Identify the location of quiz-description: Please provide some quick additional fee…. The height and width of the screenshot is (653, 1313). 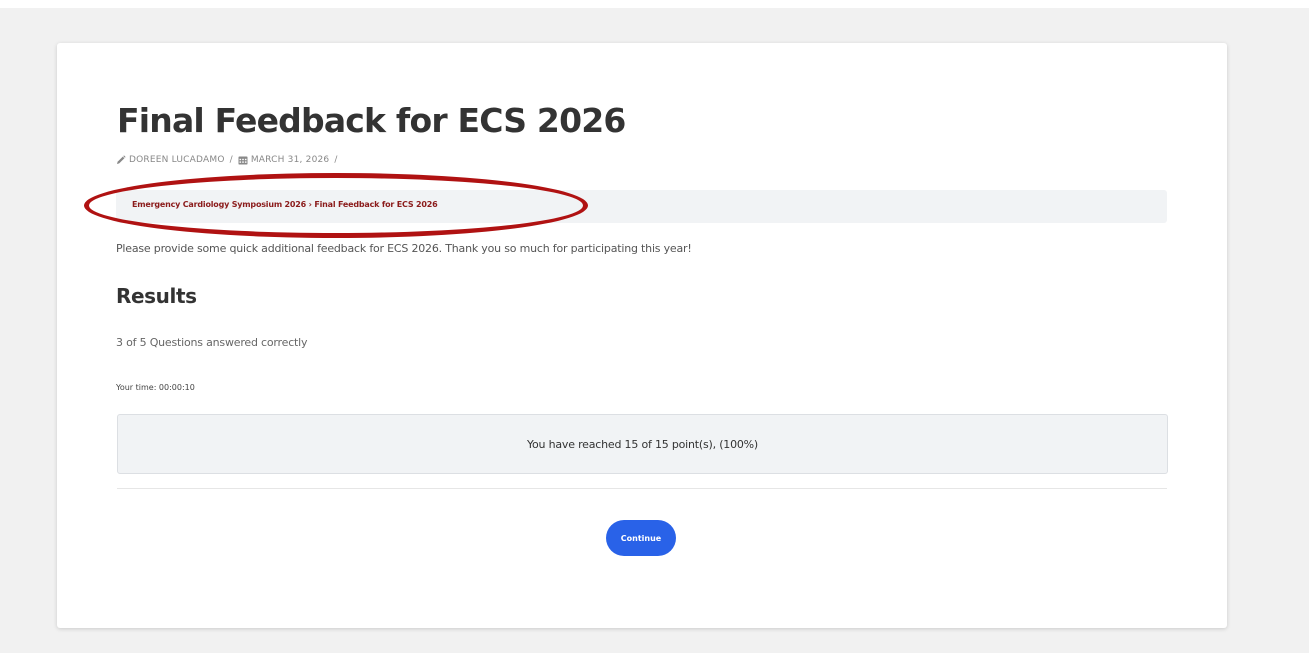
(404, 248).